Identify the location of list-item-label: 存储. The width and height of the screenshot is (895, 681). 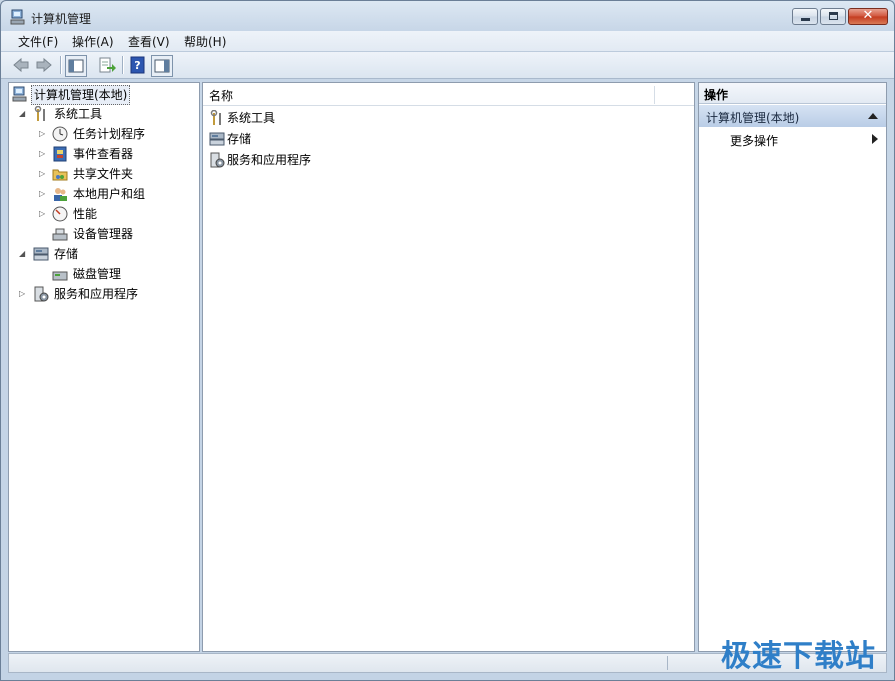
(239, 139).